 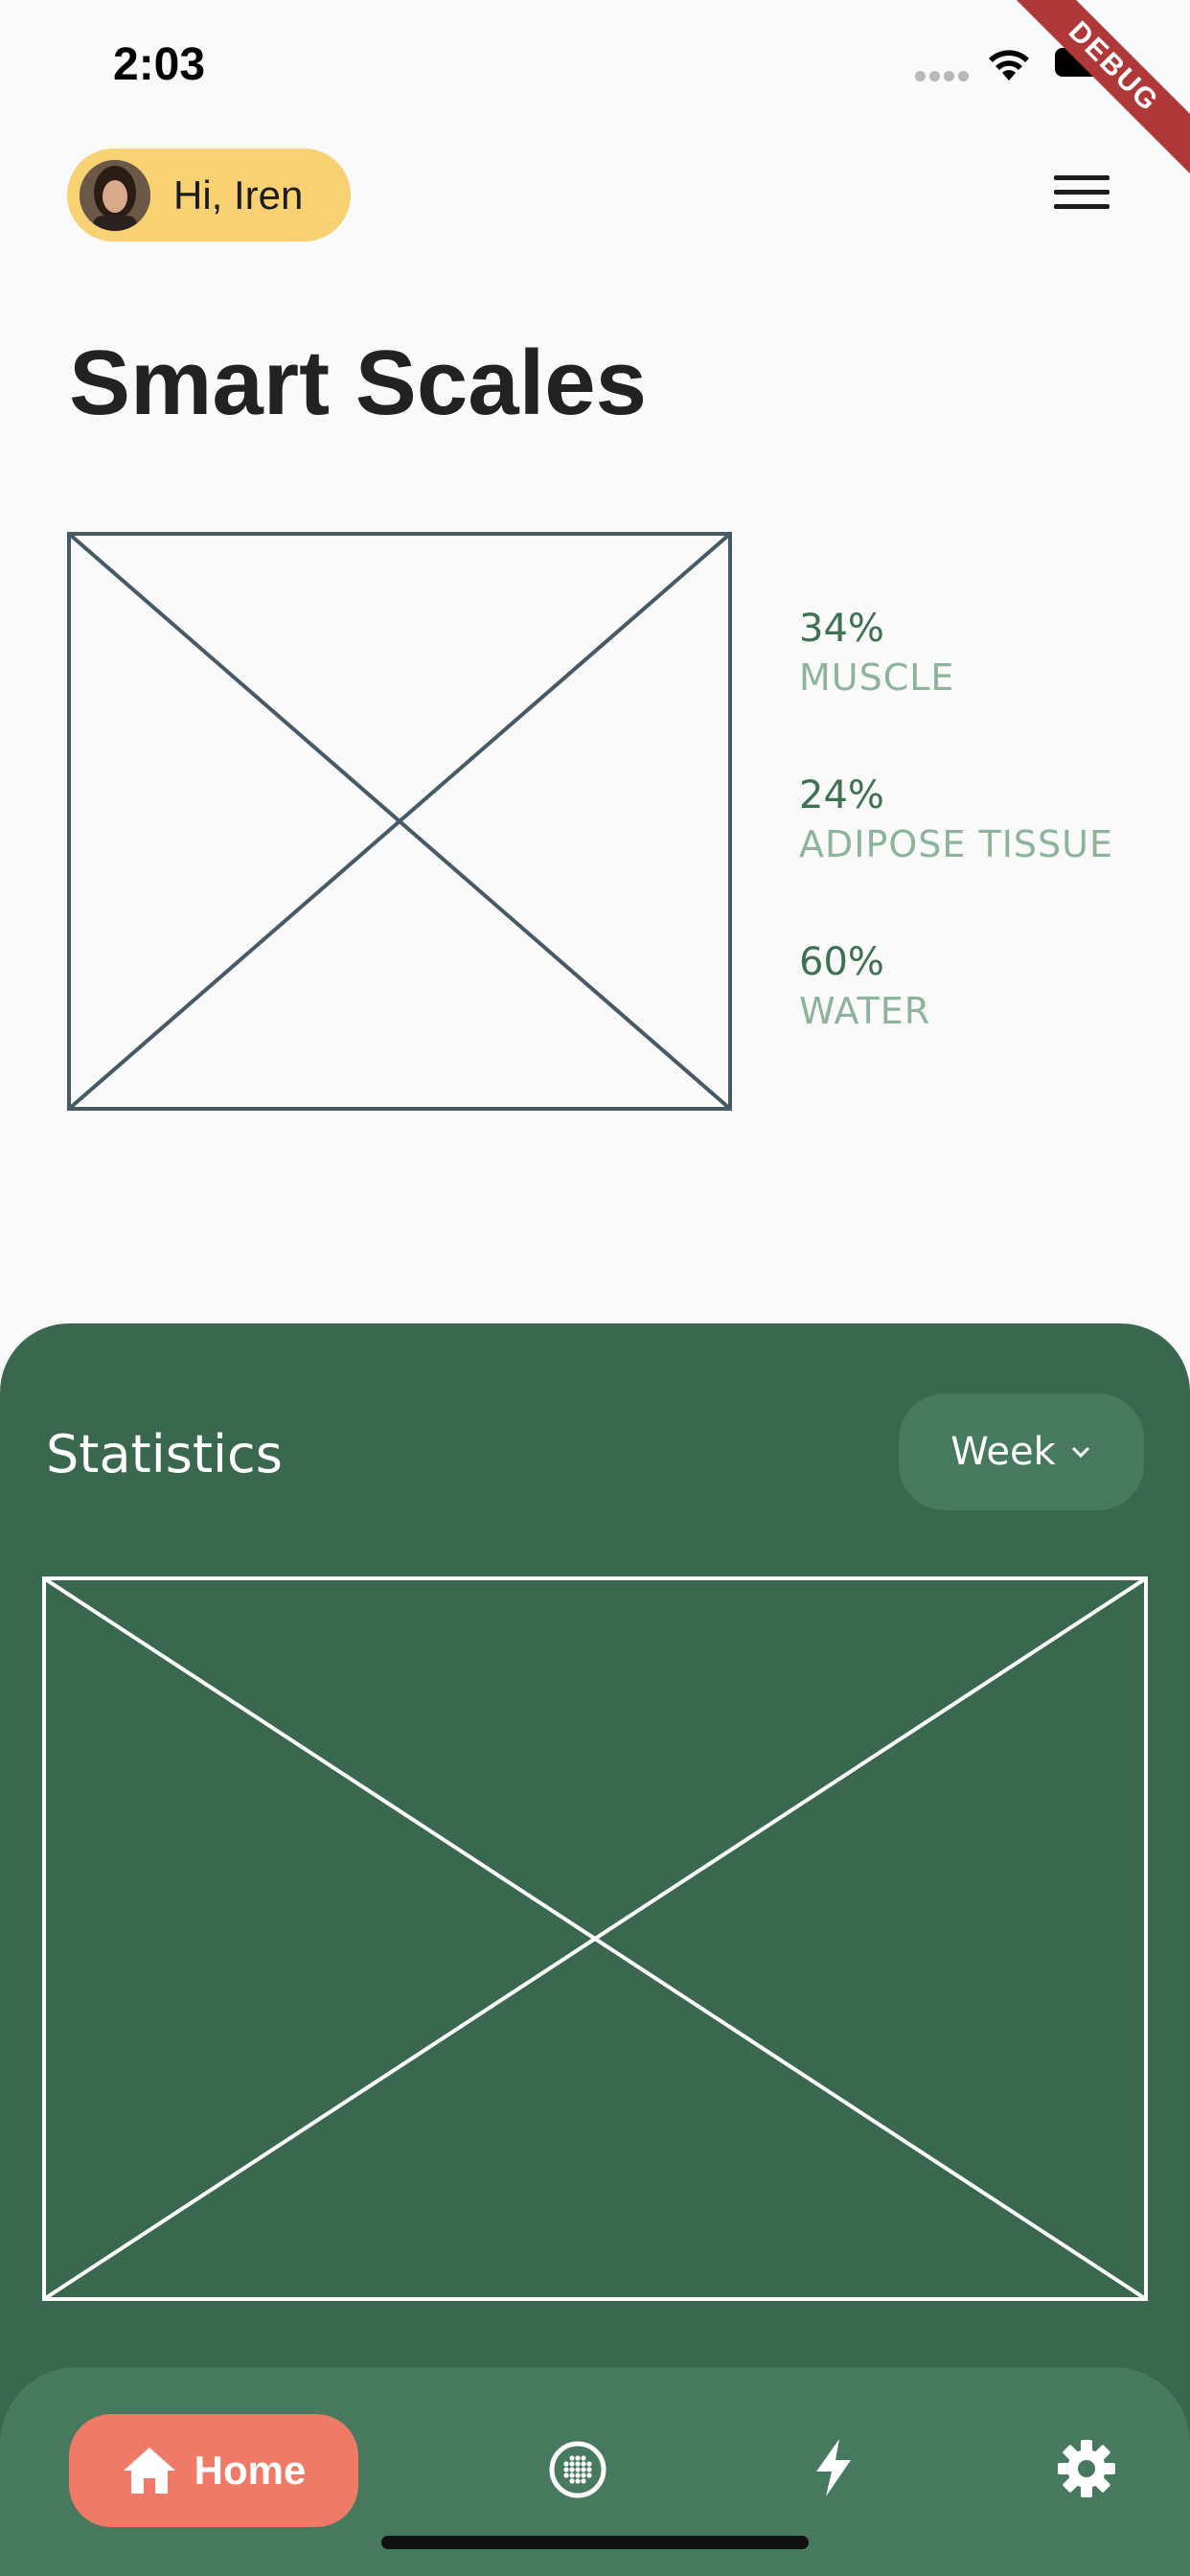 What do you see at coordinates (956, 844) in the screenshot?
I see `stat-adipose-label: ADIPOSE TISSUE` at bounding box center [956, 844].